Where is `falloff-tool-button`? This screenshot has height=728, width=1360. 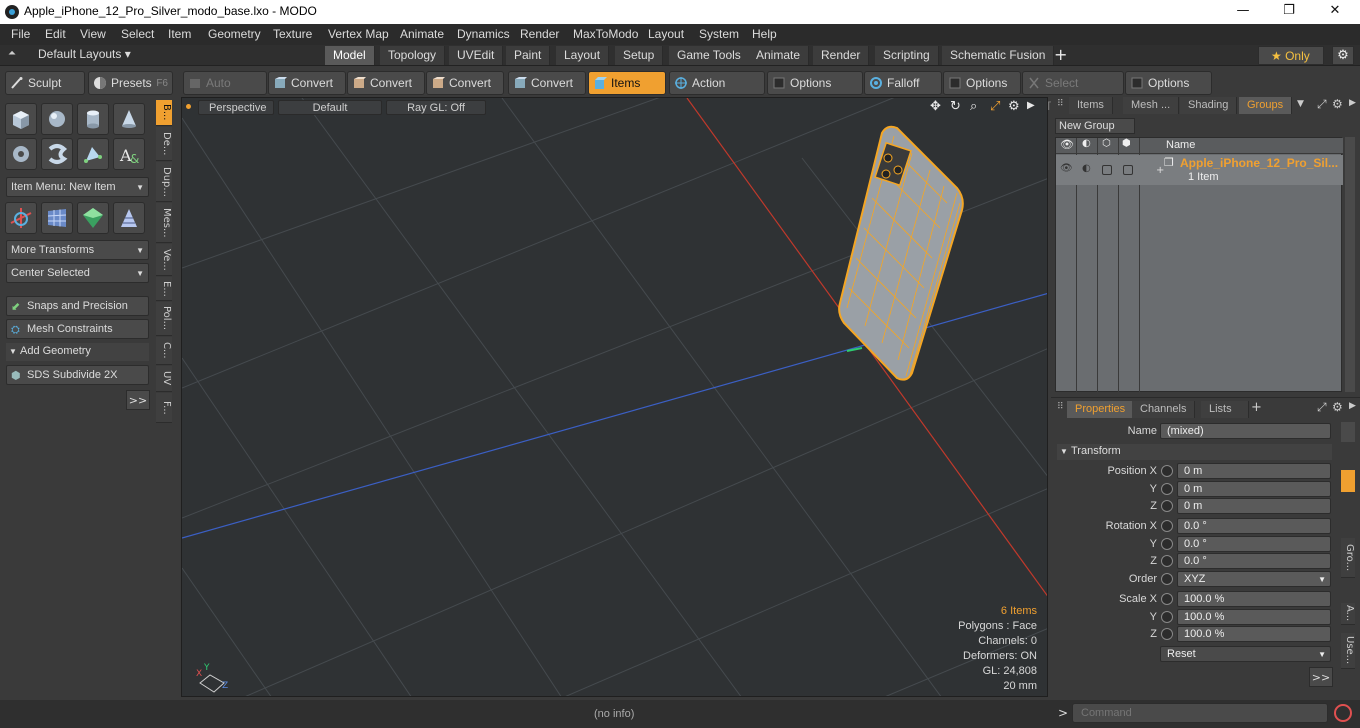
falloff-tool-button is located at coordinates (129, 218).